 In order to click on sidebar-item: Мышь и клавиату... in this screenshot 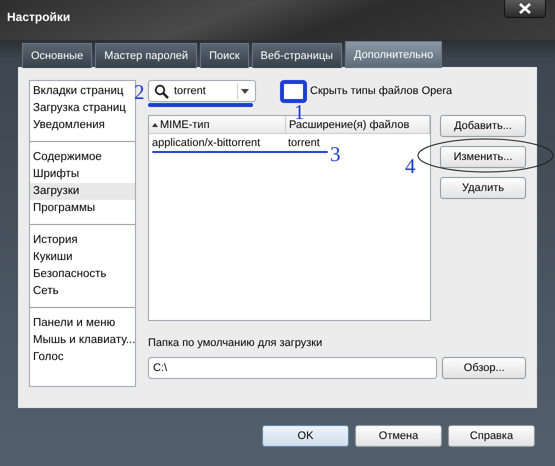, I will do `click(82, 340)`.